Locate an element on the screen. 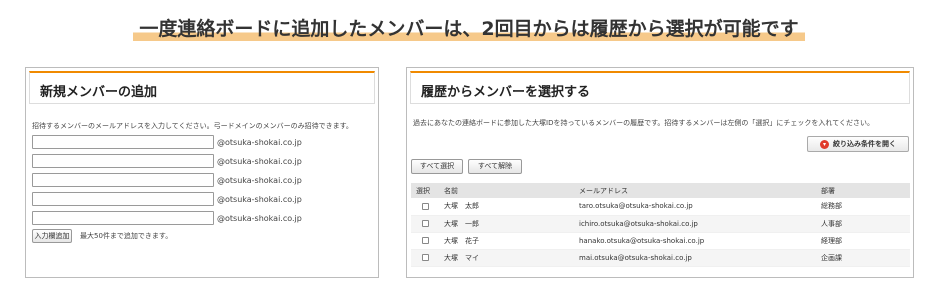  deselect-all-button: すべて解除 is located at coordinates (495, 166).